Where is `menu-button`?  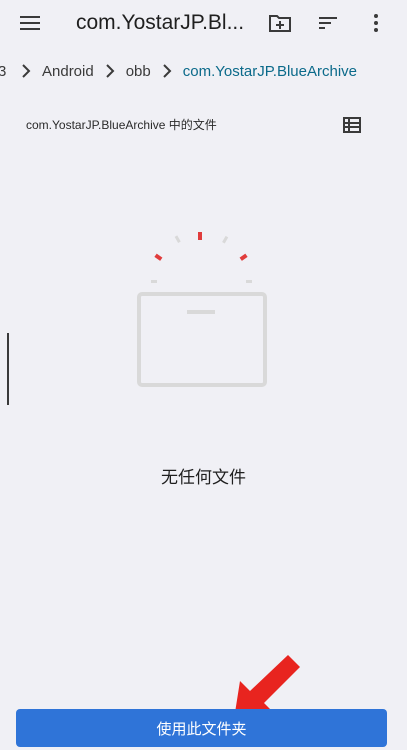
menu-button is located at coordinates (30, 23).